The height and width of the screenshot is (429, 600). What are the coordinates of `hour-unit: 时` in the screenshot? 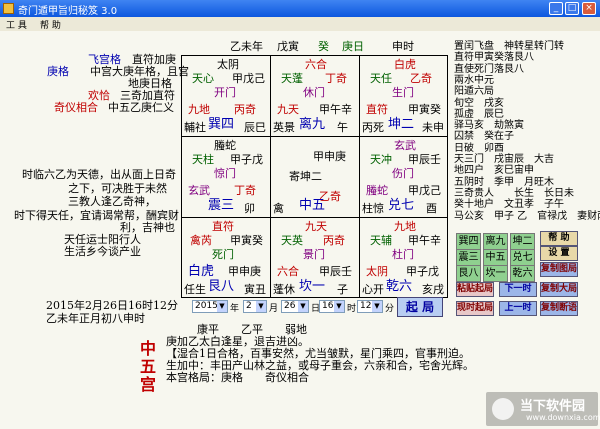 It's located at (352, 309).